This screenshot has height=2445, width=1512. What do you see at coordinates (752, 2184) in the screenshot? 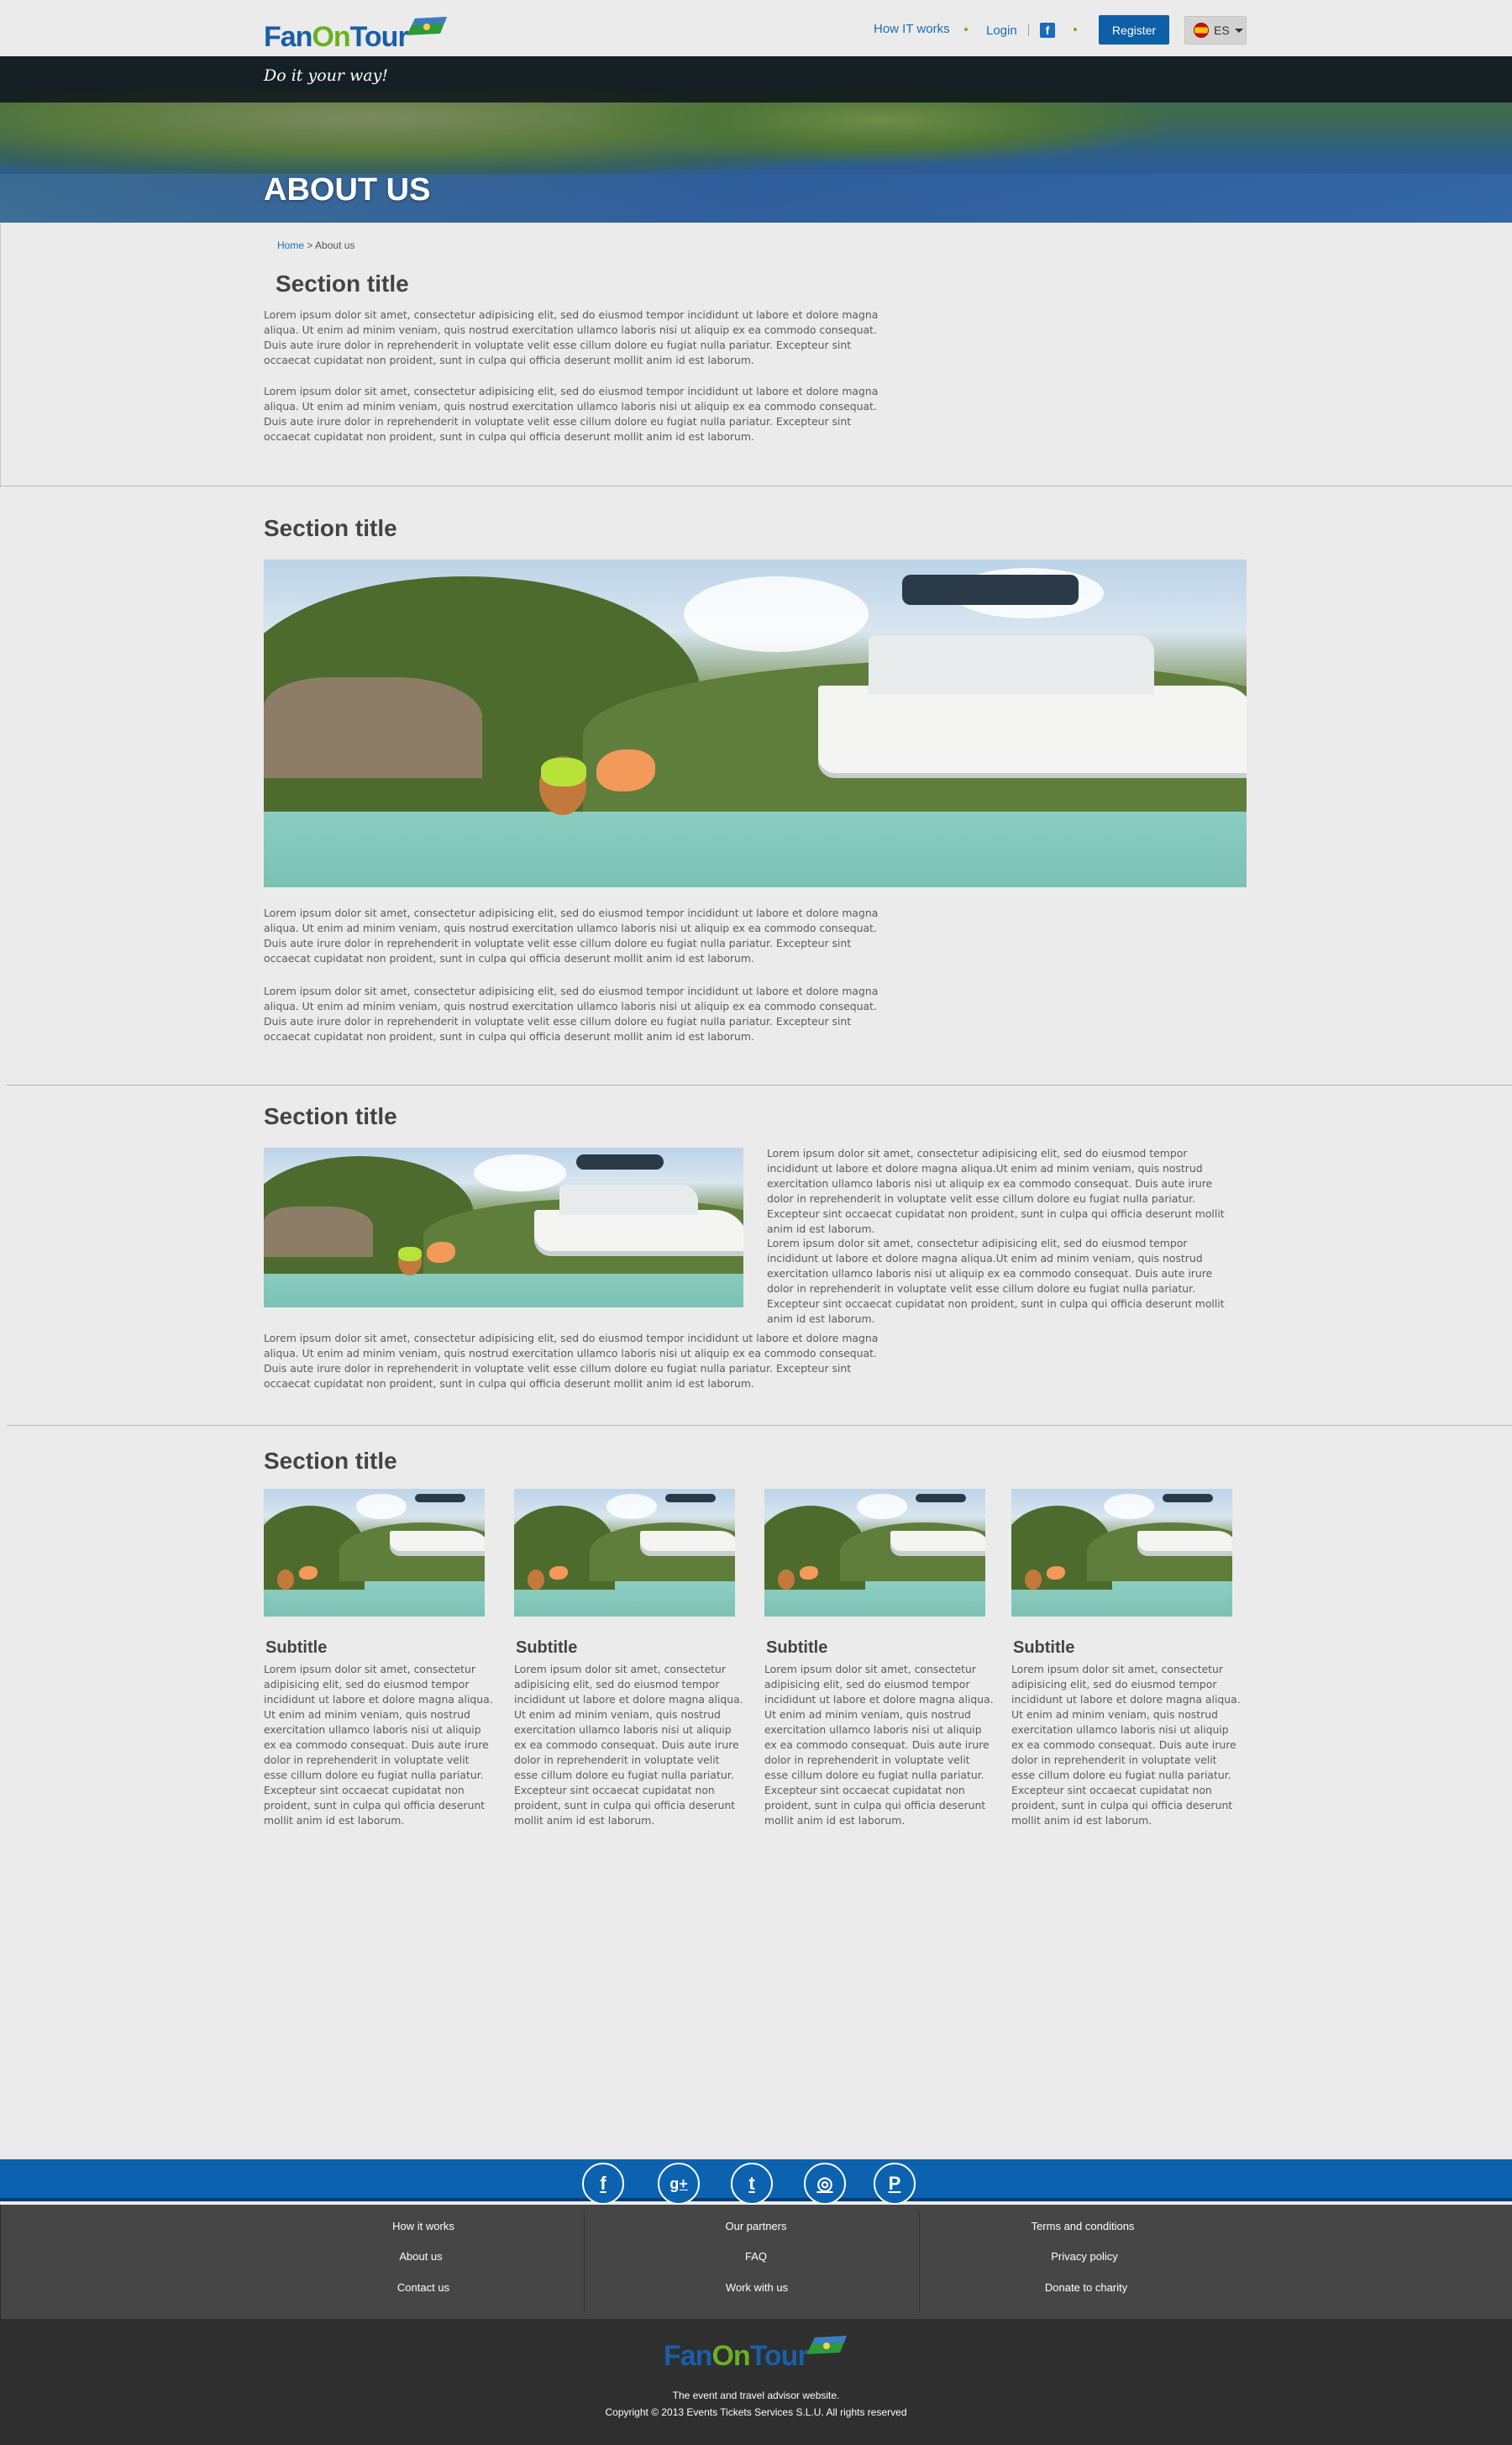
I see `twitter-icon: t` at bounding box center [752, 2184].